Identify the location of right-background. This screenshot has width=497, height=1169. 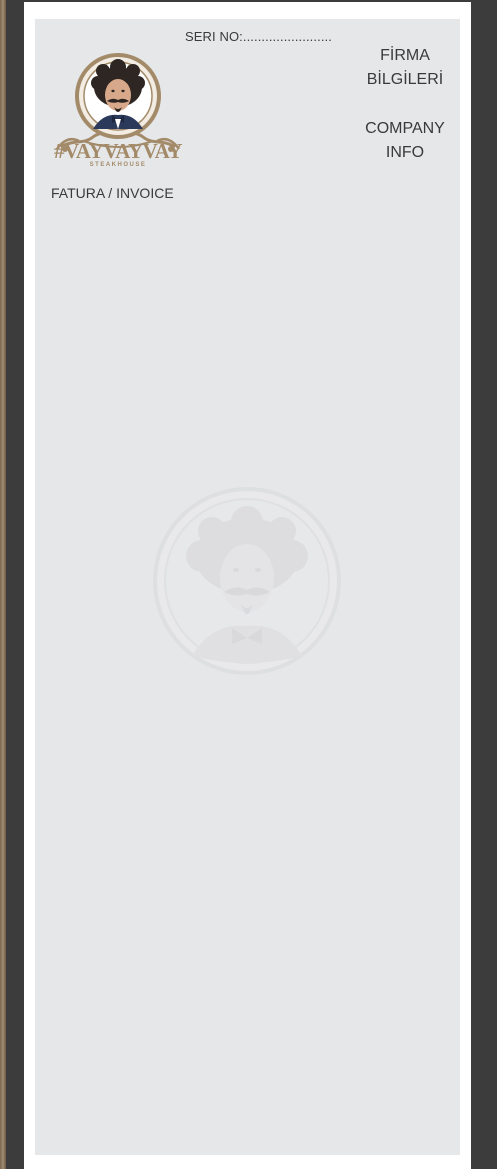
(484, 584).